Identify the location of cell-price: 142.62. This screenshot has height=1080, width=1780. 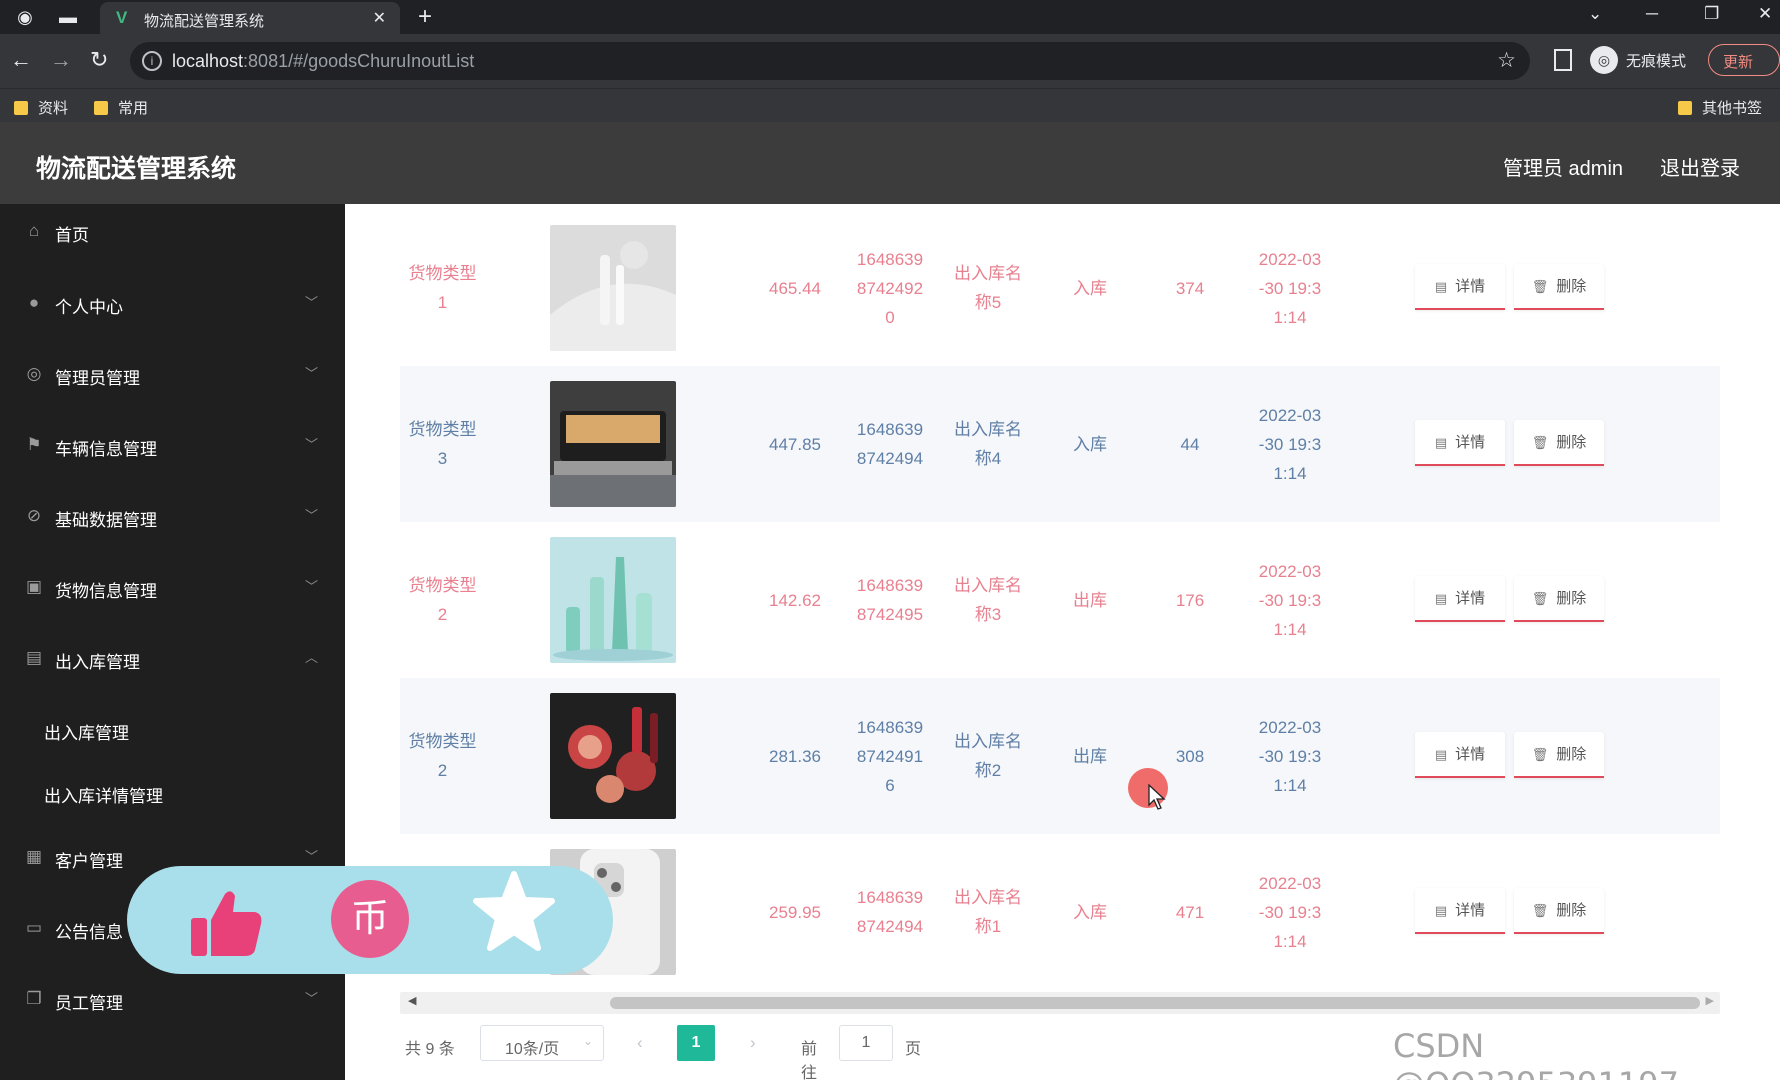
(795, 600).